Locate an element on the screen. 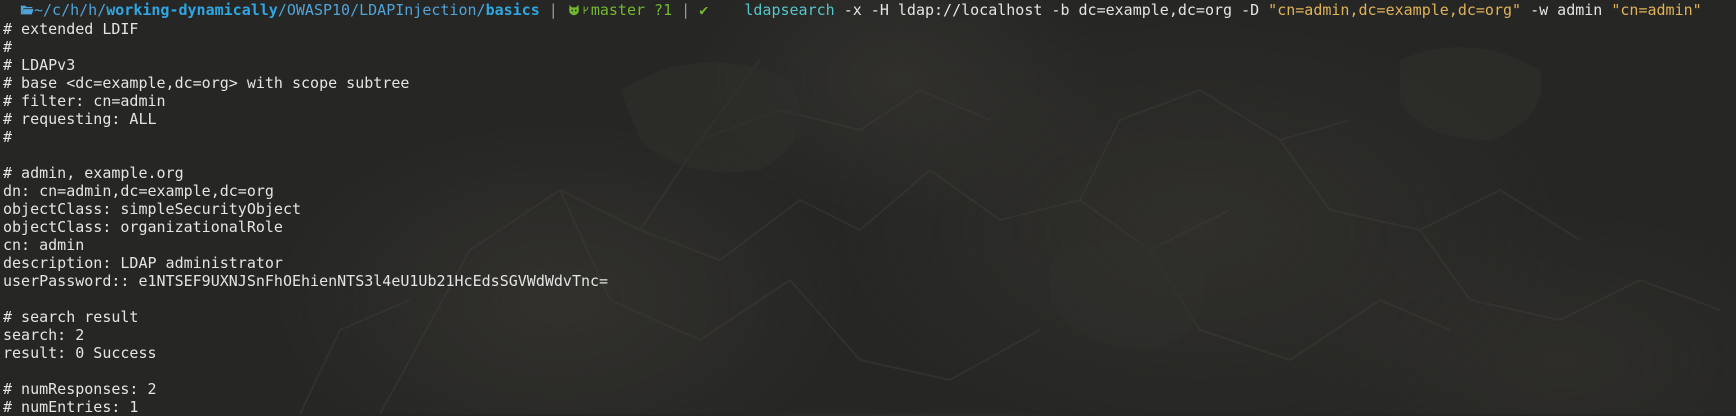  path-prefix: ~/c/h/h/ is located at coordinates (70, 10).